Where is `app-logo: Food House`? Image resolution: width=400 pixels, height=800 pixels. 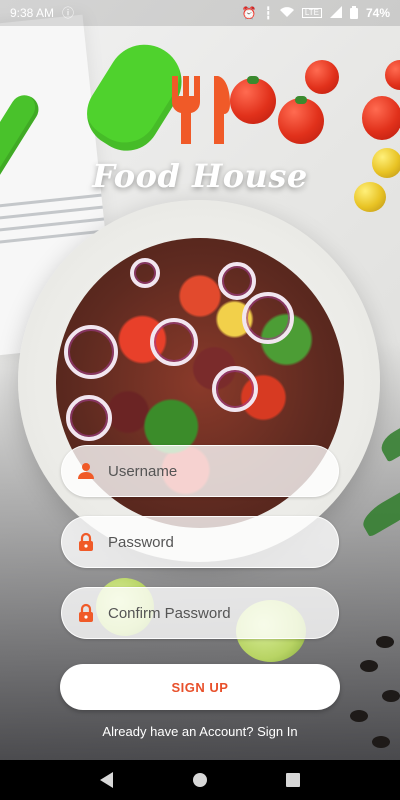
app-logo: Food House is located at coordinates (200, 135).